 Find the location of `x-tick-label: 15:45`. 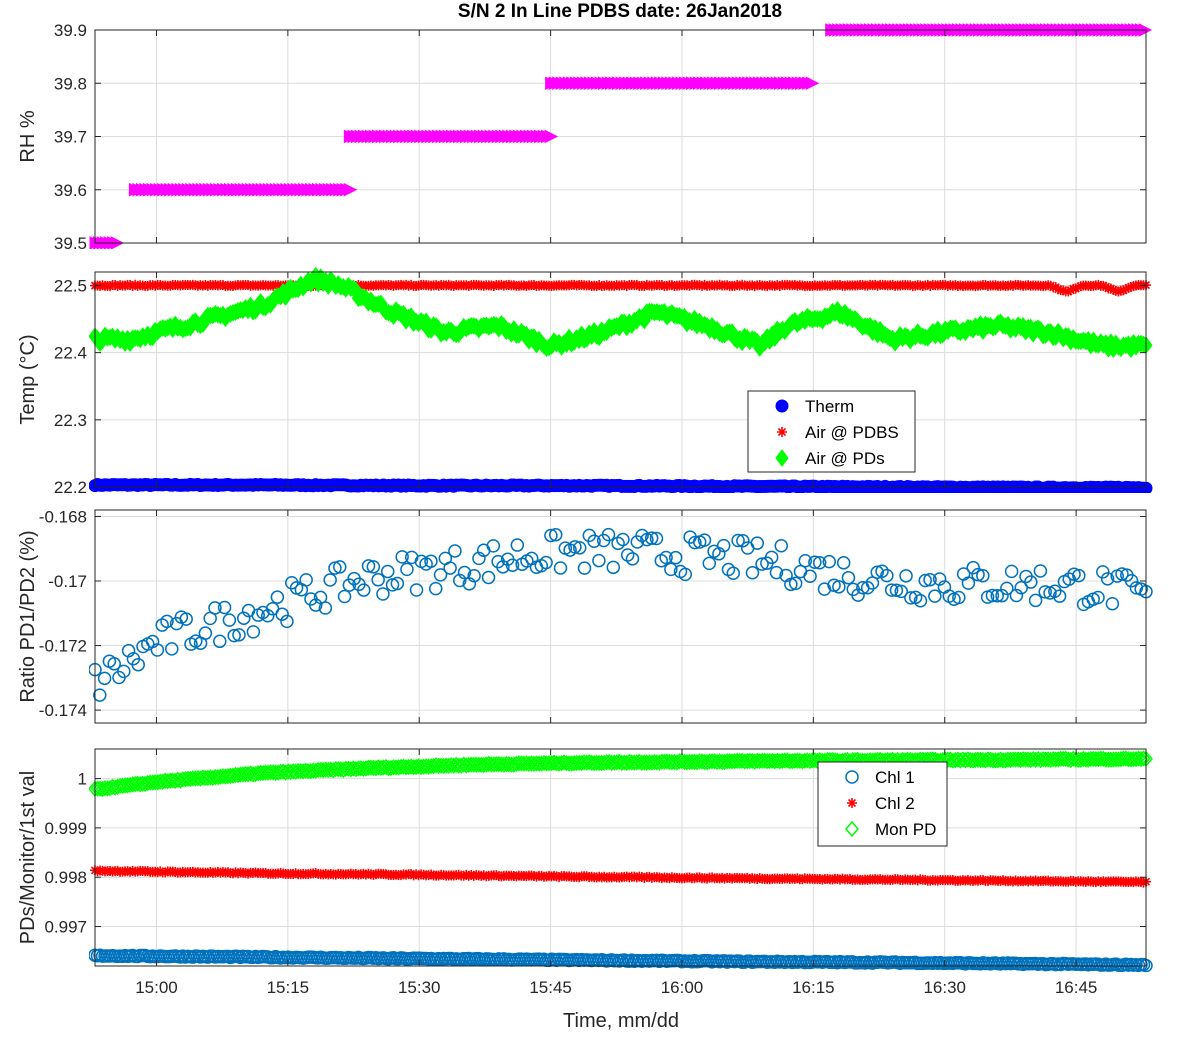

x-tick-label: 15:45 is located at coordinates (550, 987).